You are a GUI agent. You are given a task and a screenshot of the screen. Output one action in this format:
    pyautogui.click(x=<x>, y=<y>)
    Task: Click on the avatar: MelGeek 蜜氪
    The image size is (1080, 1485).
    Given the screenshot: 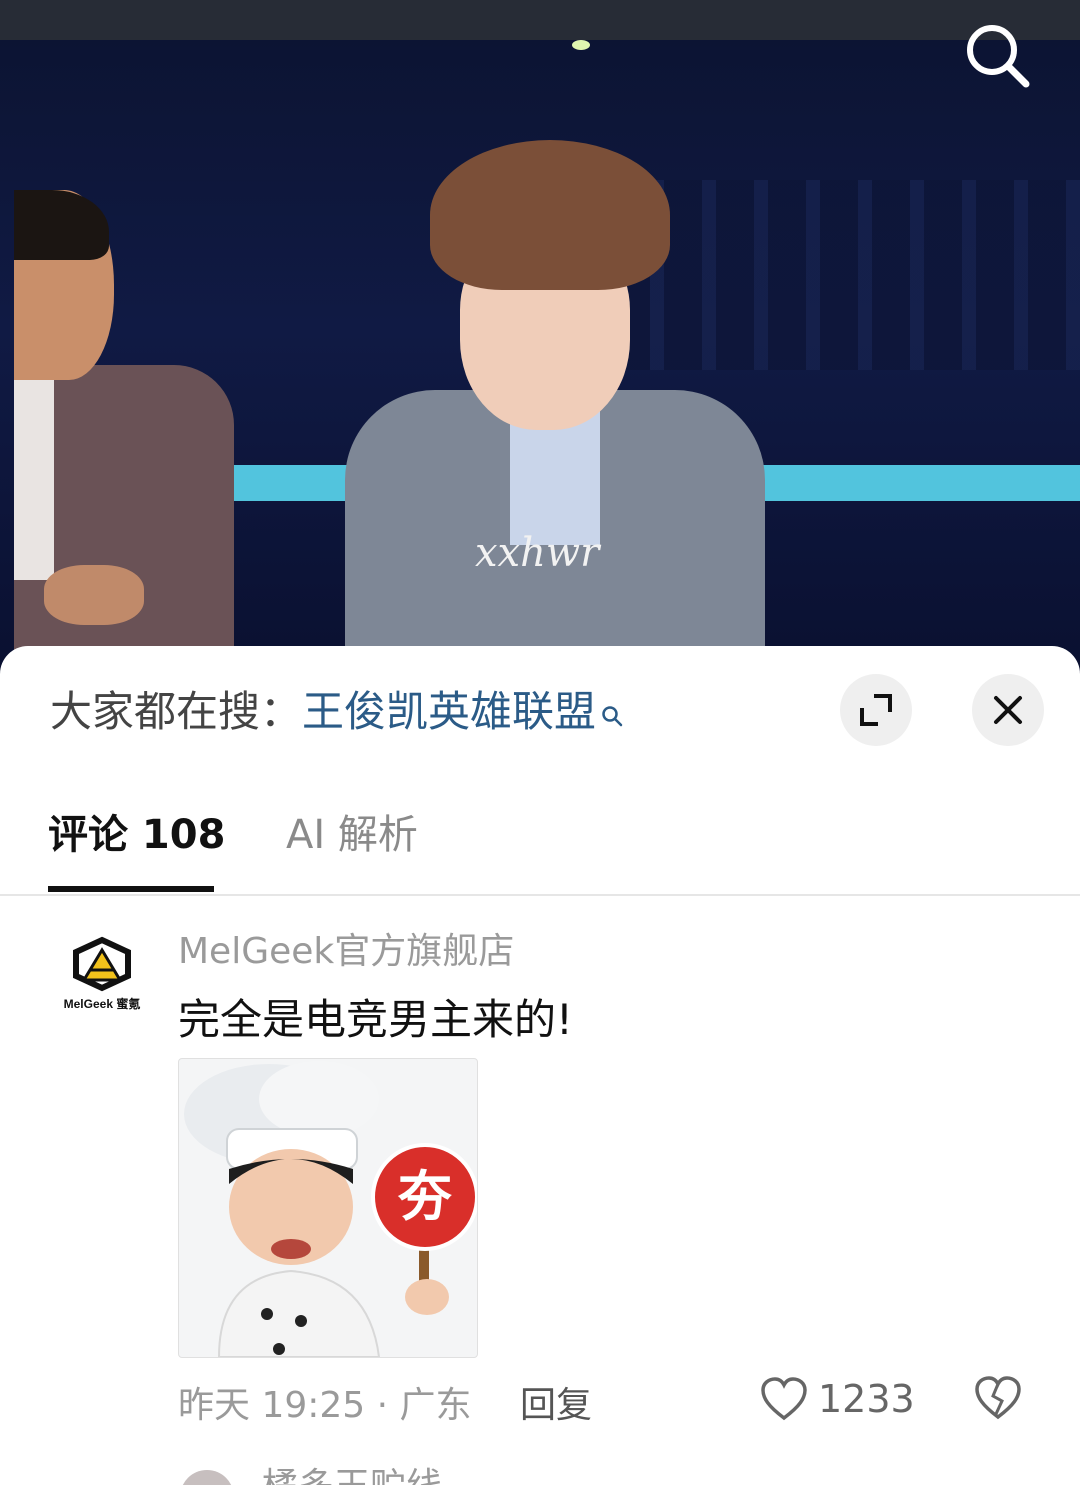 What is the action you would take?
    pyautogui.click(x=102, y=978)
    